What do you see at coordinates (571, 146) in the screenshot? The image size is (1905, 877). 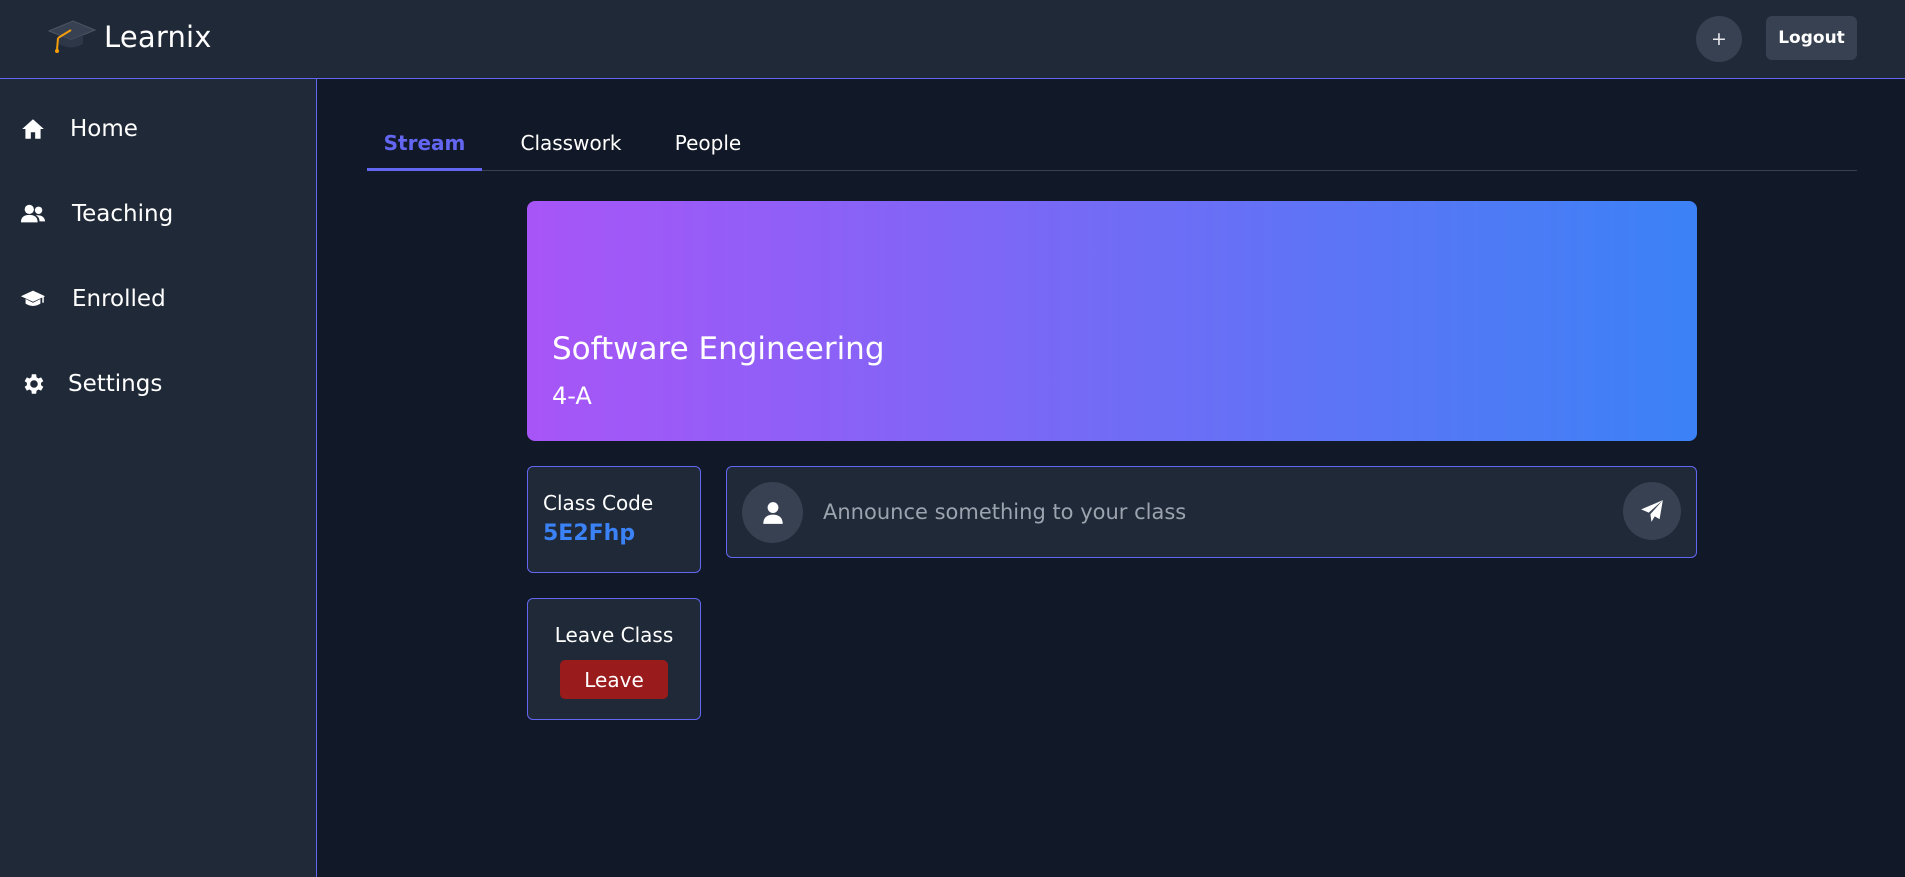 I see `tab-classwork: Classwork` at bounding box center [571, 146].